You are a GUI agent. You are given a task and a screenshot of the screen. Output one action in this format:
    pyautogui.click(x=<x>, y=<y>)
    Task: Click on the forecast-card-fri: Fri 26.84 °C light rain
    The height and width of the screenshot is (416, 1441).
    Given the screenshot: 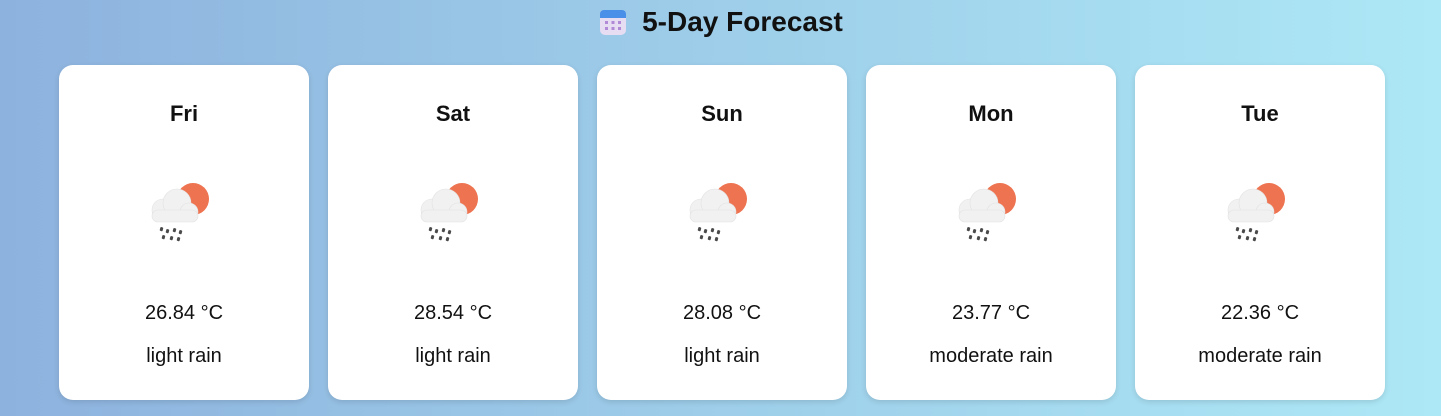 What is the action you would take?
    pyautogui.click(x=184, y=232)
    